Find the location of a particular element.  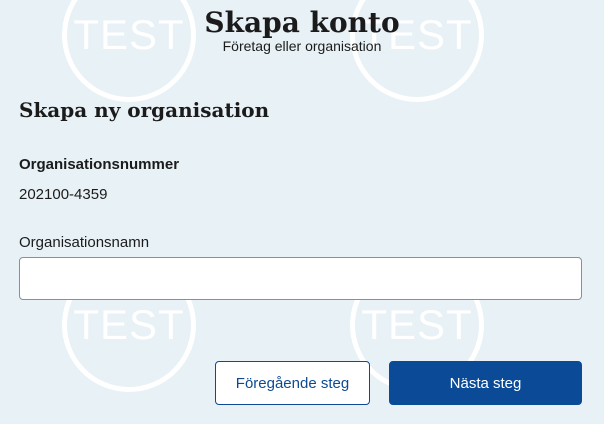

section-title: Skapa ny organisation is located at coordinates (144, 110).